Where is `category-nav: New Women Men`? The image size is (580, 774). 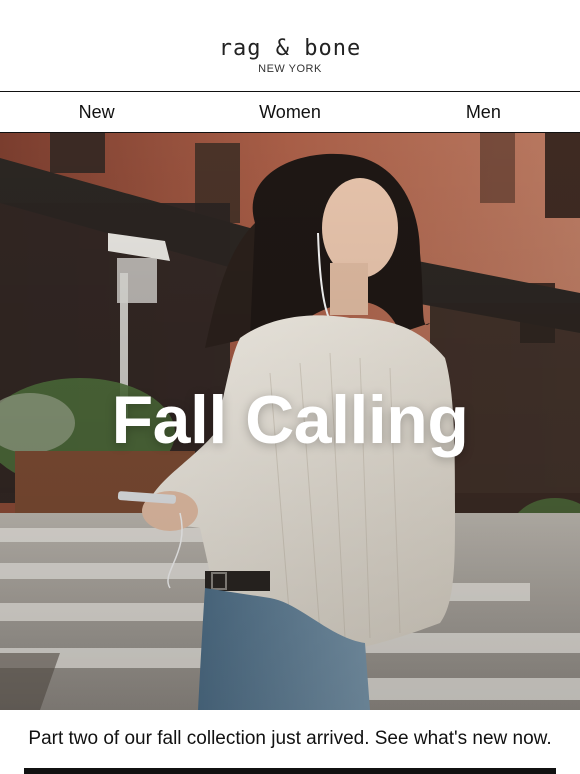
category-nav: New Women Men is located at coordinates (290, 112).